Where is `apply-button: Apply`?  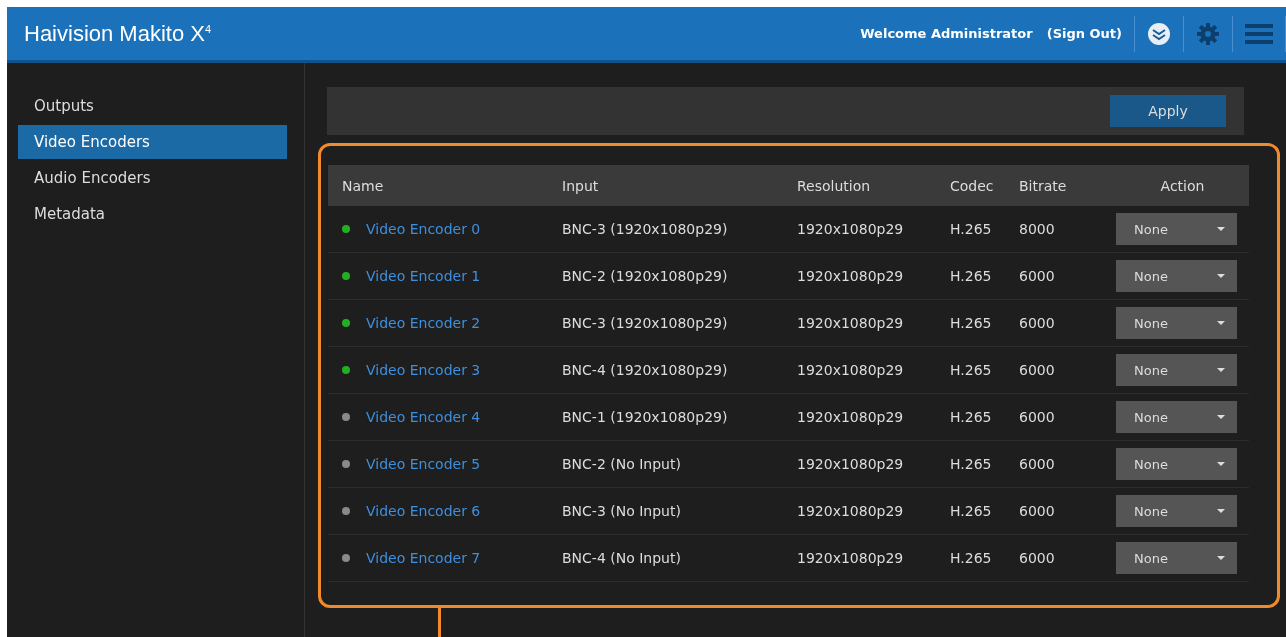
apply-button: Apply is located at coordinates (1168, 111).